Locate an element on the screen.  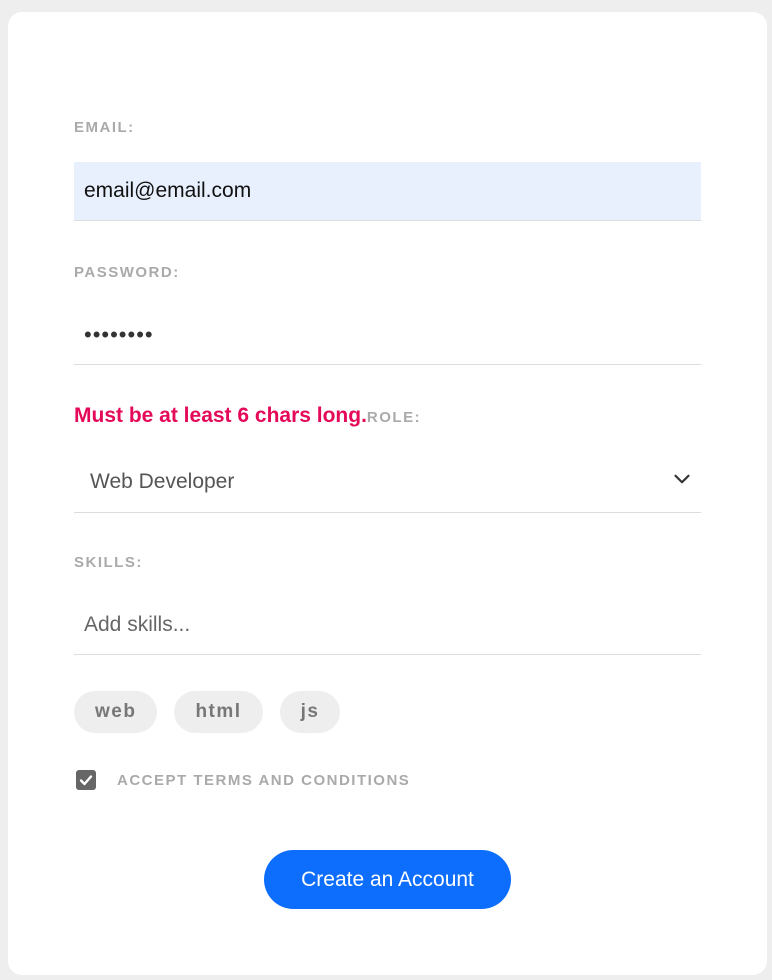
skills-input is located at coordinates (387, 625).